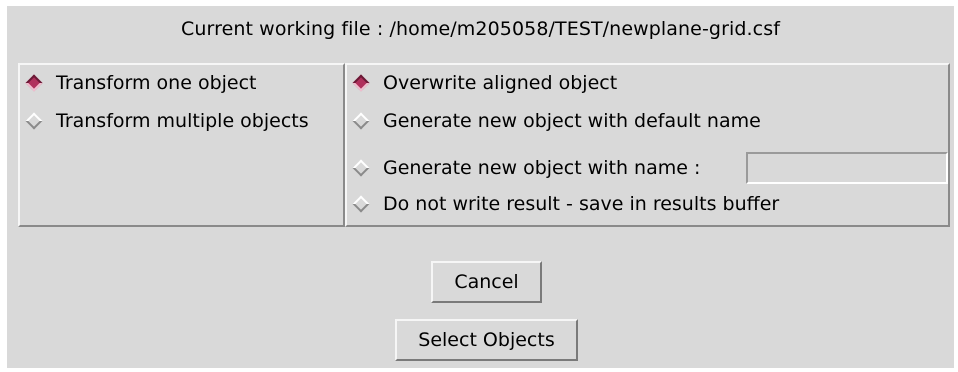  What do you see at coordinates (542, 168) in the screenshot?
I see `radio-label: Generate new object with name :` at bounding box center [542, 168].